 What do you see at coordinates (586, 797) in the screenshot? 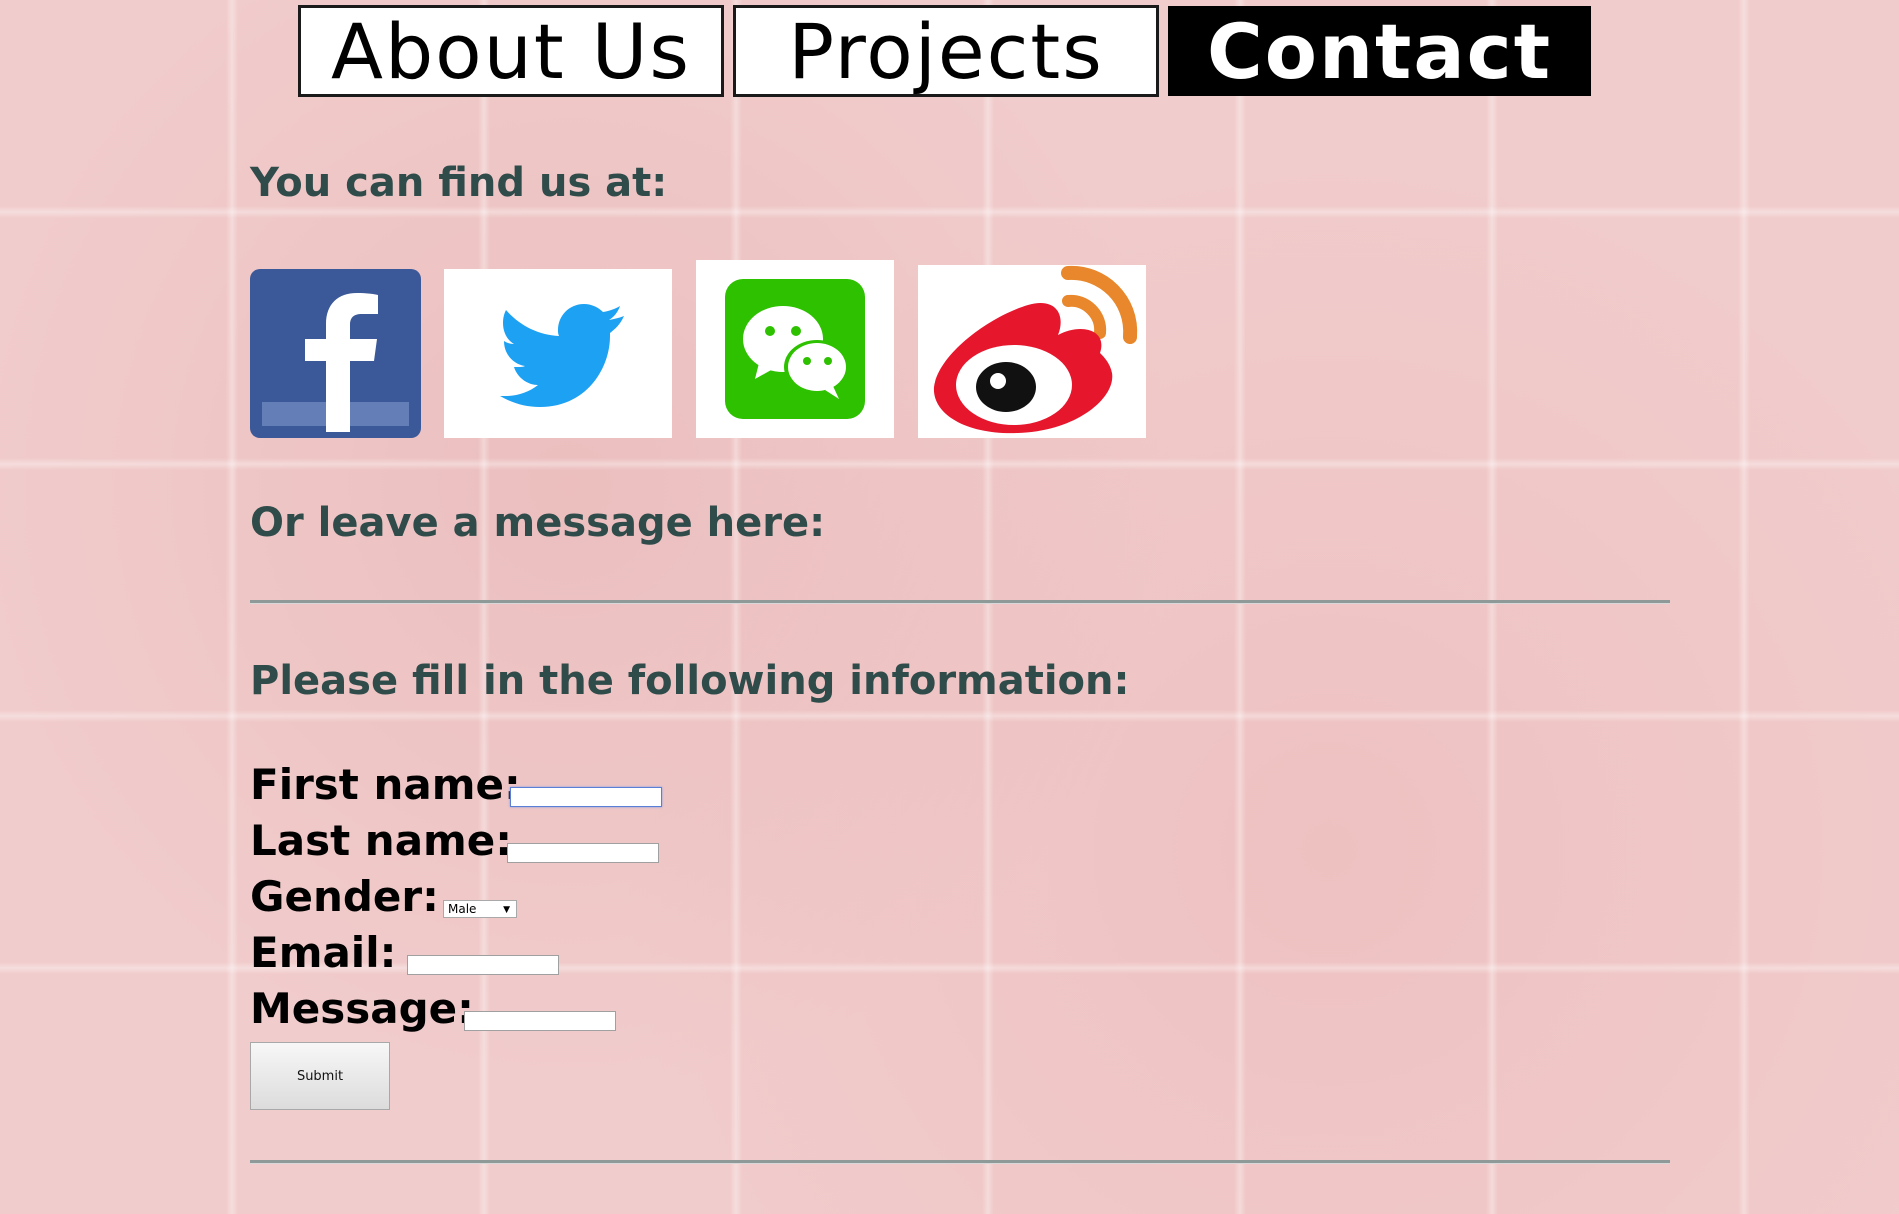
I see `first-name-input` at bounding box center [586, 797].